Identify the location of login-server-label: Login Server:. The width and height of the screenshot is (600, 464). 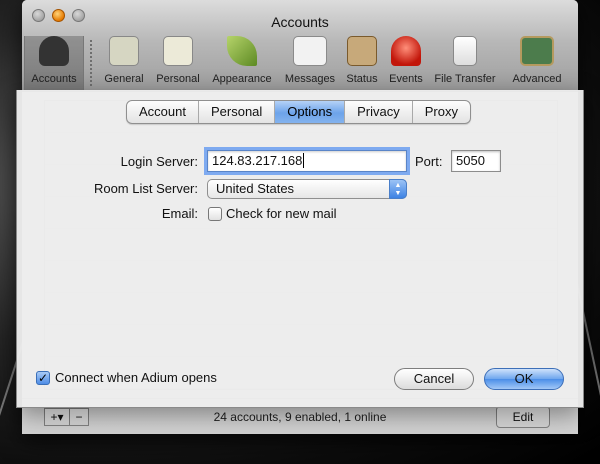
(159, 161).